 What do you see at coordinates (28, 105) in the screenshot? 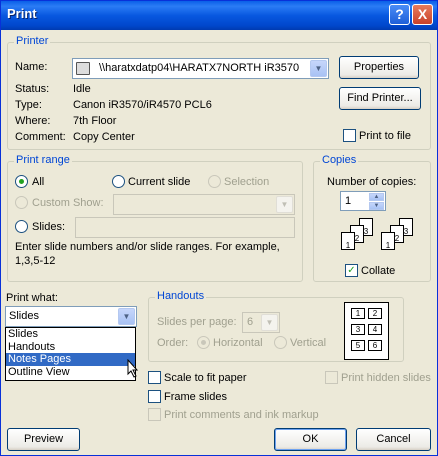
I see `type-label: Type:` at bounding box center [28, 105].